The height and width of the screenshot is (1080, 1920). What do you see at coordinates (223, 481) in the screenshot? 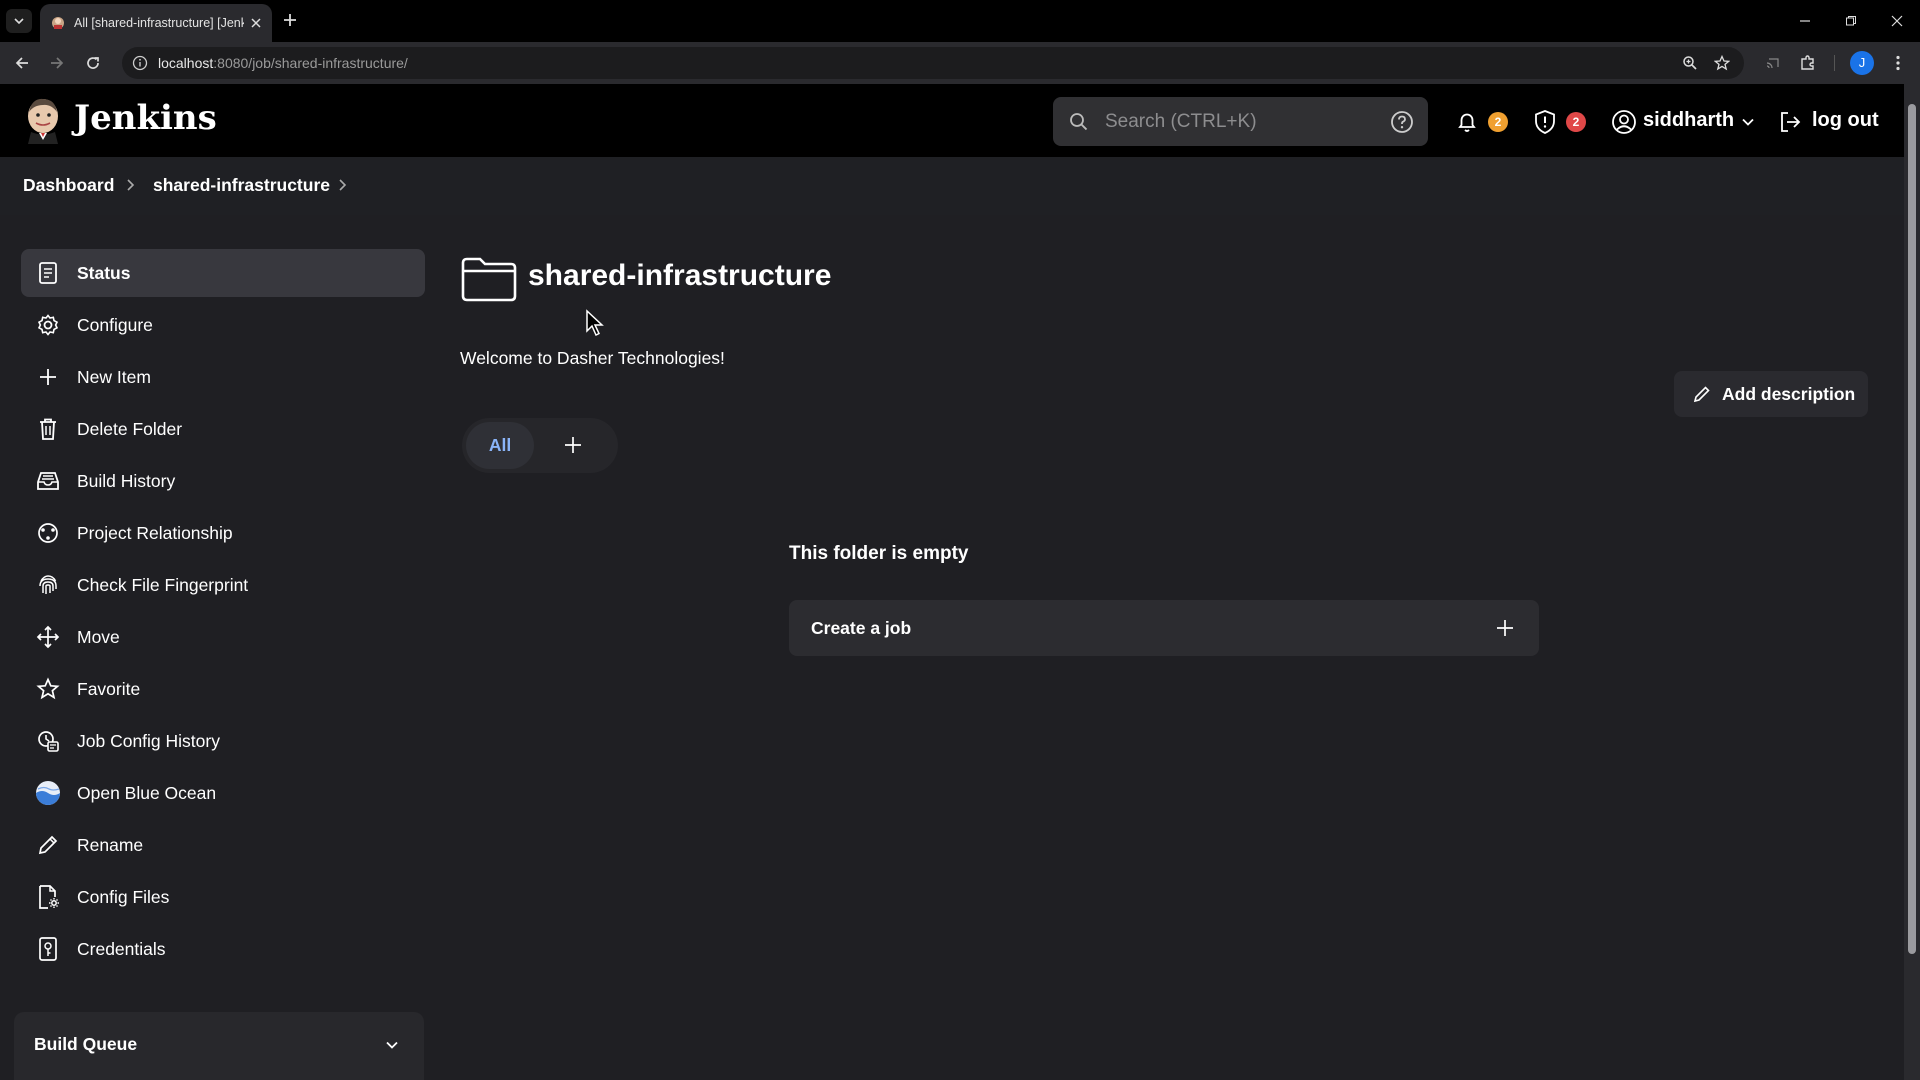
I see `sidebar-item-build-history: Build History` at bounding box center [223, 481].